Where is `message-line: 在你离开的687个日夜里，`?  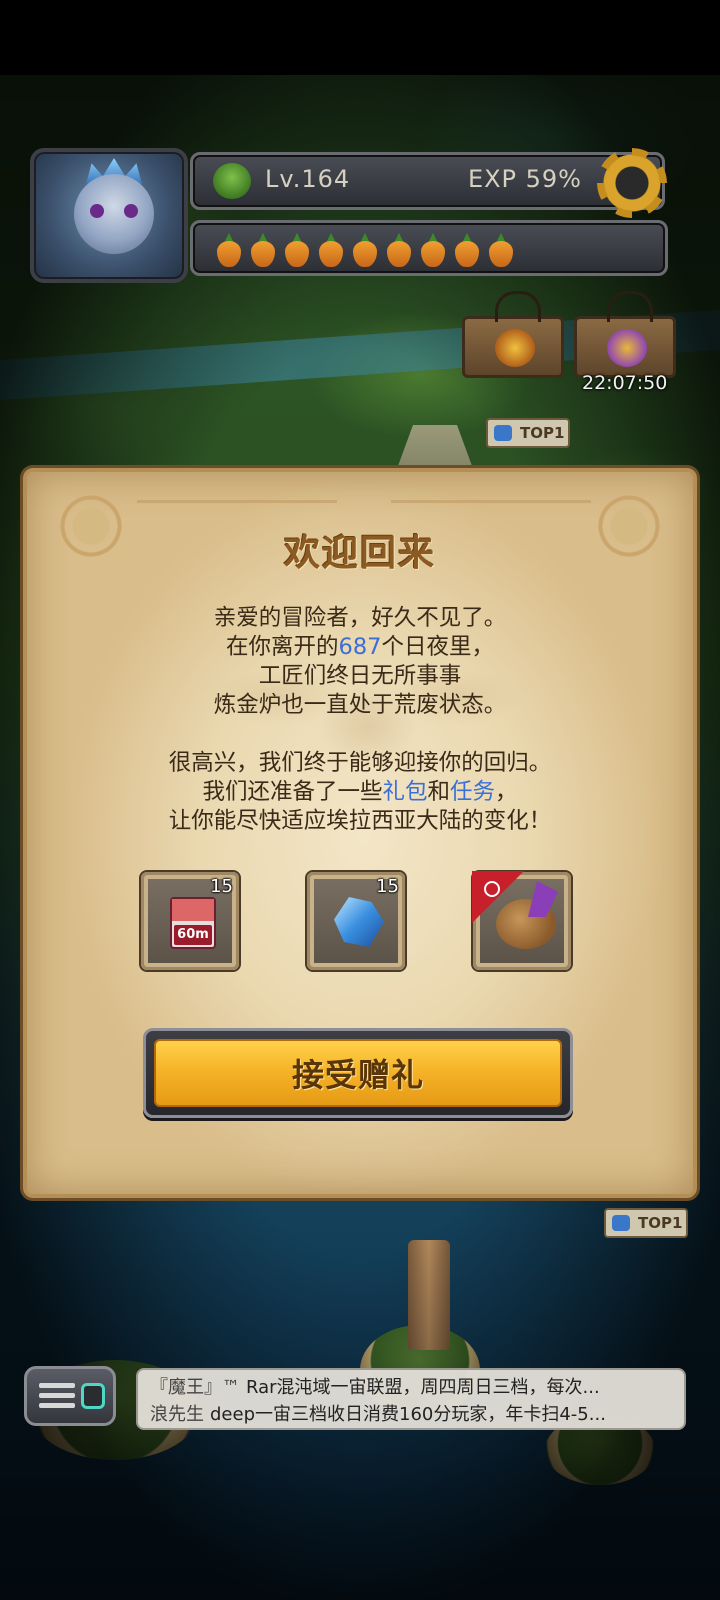
message-line: 在你离开的687个日夜里， is located at coordinates (360, 647).